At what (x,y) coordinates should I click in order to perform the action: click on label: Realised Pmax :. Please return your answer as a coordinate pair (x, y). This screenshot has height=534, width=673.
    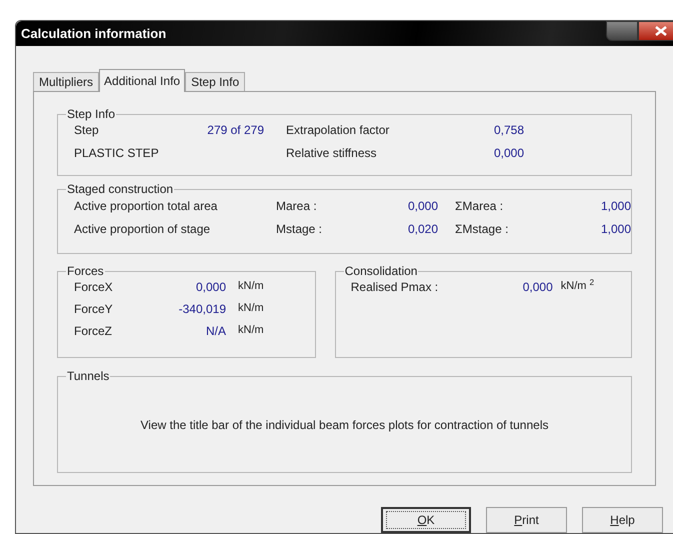
    Looking at the image, I should click on (394, 287).